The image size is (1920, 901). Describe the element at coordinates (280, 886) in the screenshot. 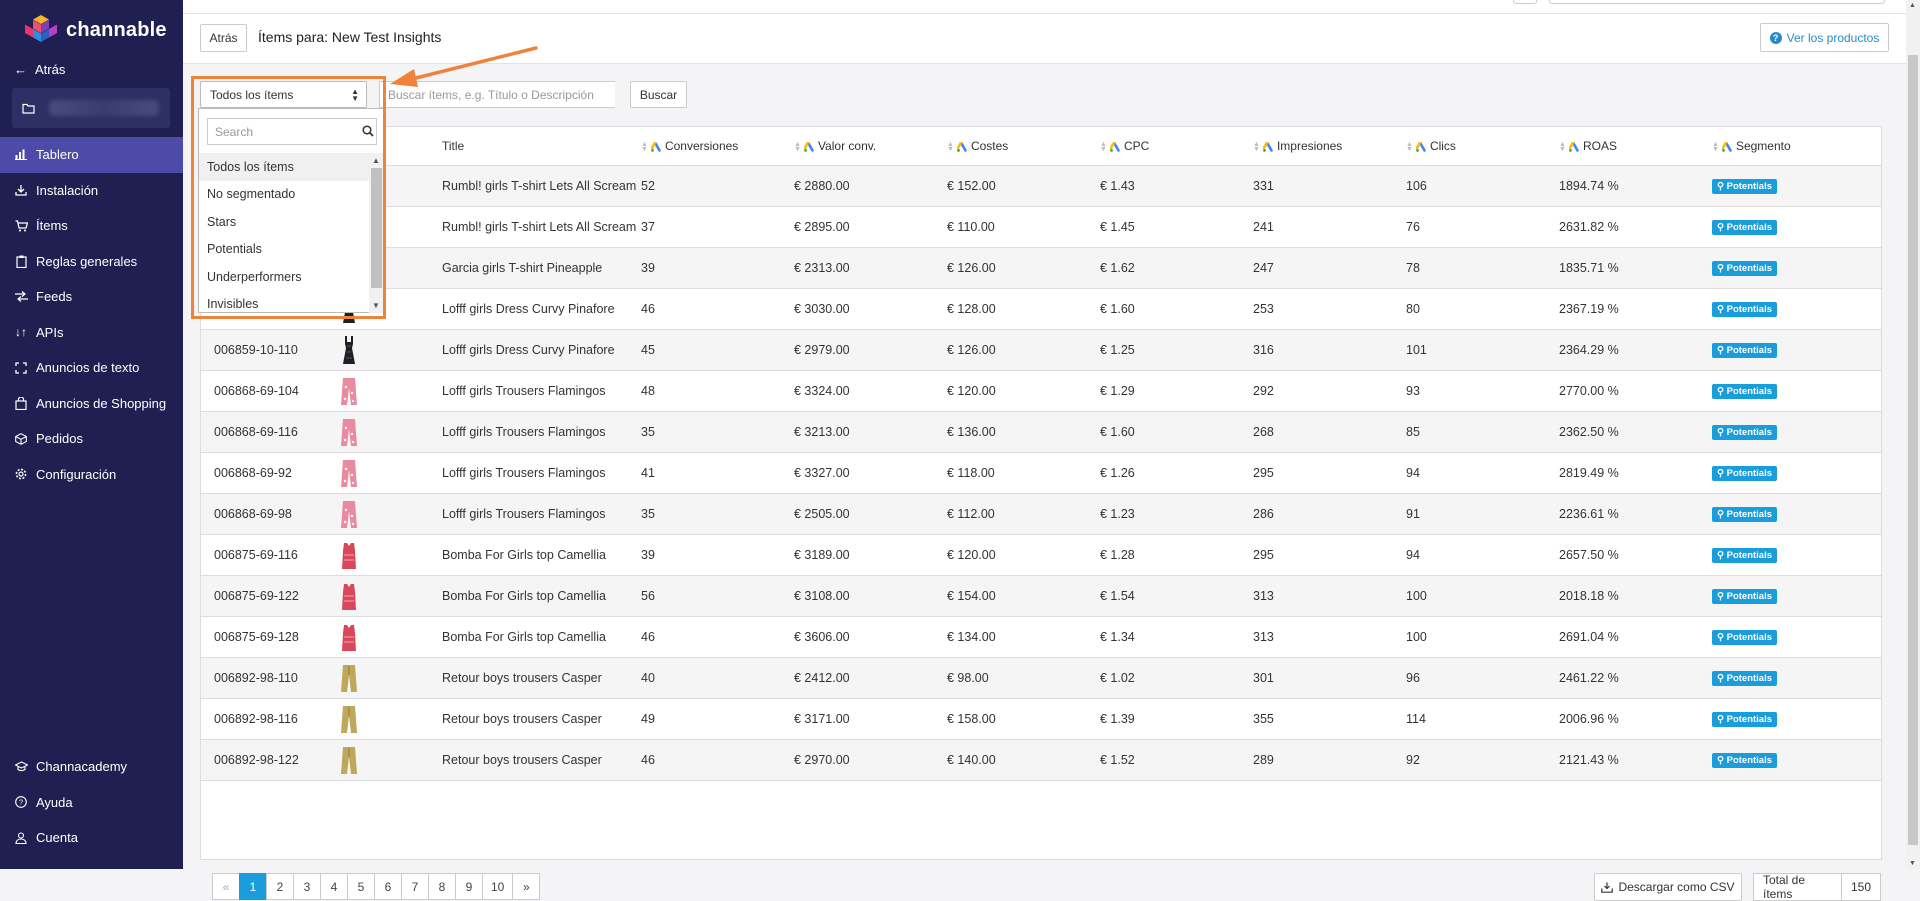

I see `pagination-page: 2` at that location.